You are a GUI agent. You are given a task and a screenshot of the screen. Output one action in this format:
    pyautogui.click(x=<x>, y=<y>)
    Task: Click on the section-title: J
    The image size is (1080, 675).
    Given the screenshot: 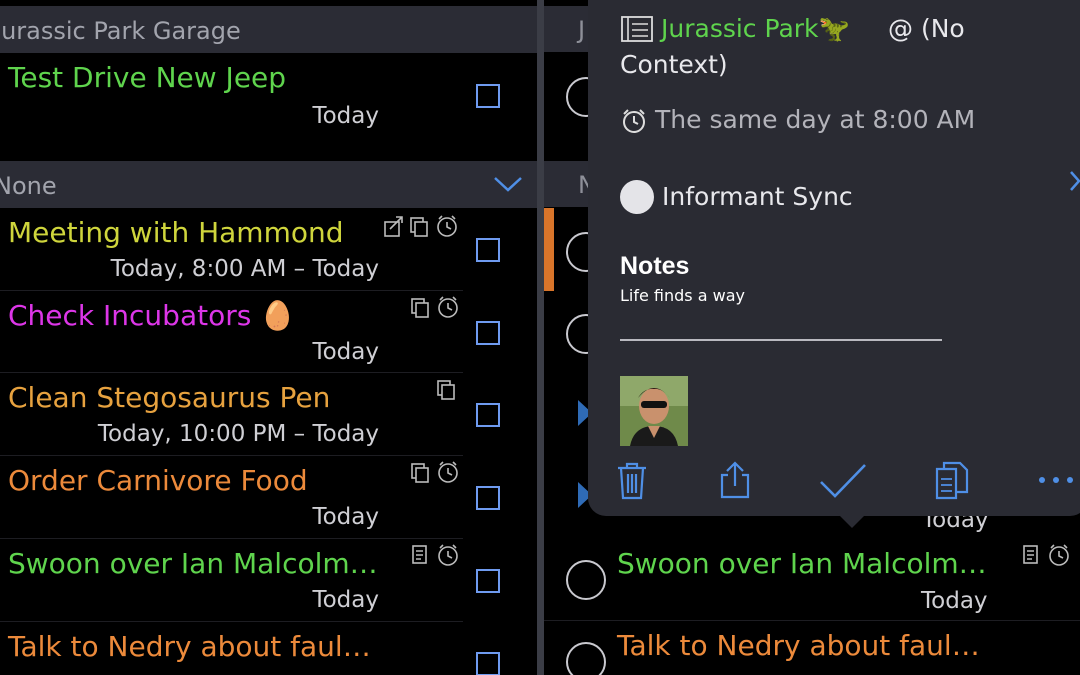 What is the action you would take?
    pyautogui.click(x=582, y=30)
    